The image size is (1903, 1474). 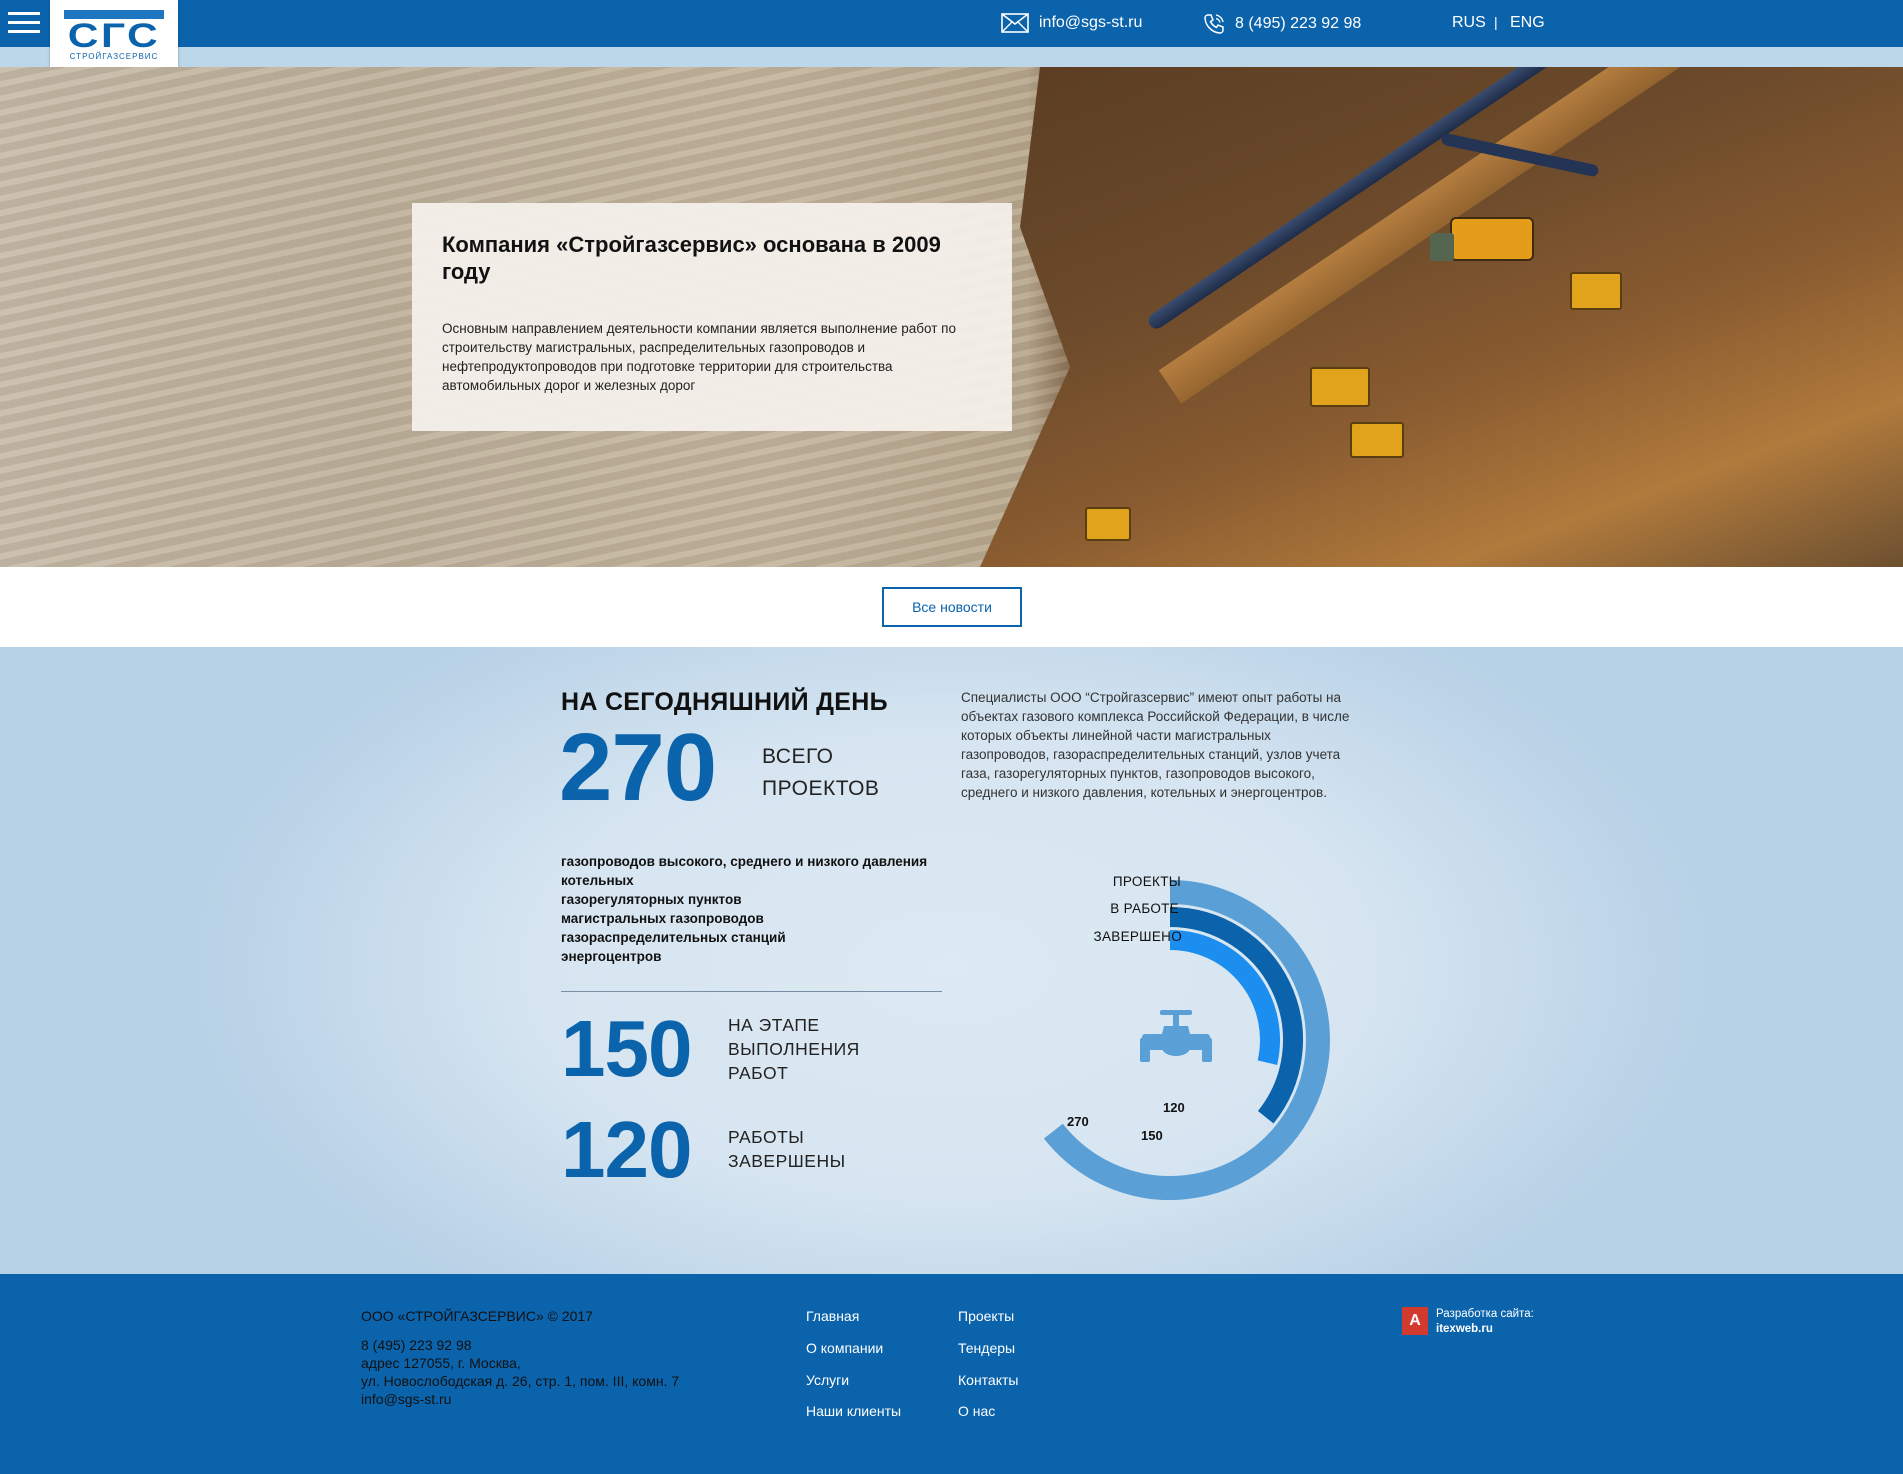 I want to click on completed-number: 120, so click(x=626, y=1149).